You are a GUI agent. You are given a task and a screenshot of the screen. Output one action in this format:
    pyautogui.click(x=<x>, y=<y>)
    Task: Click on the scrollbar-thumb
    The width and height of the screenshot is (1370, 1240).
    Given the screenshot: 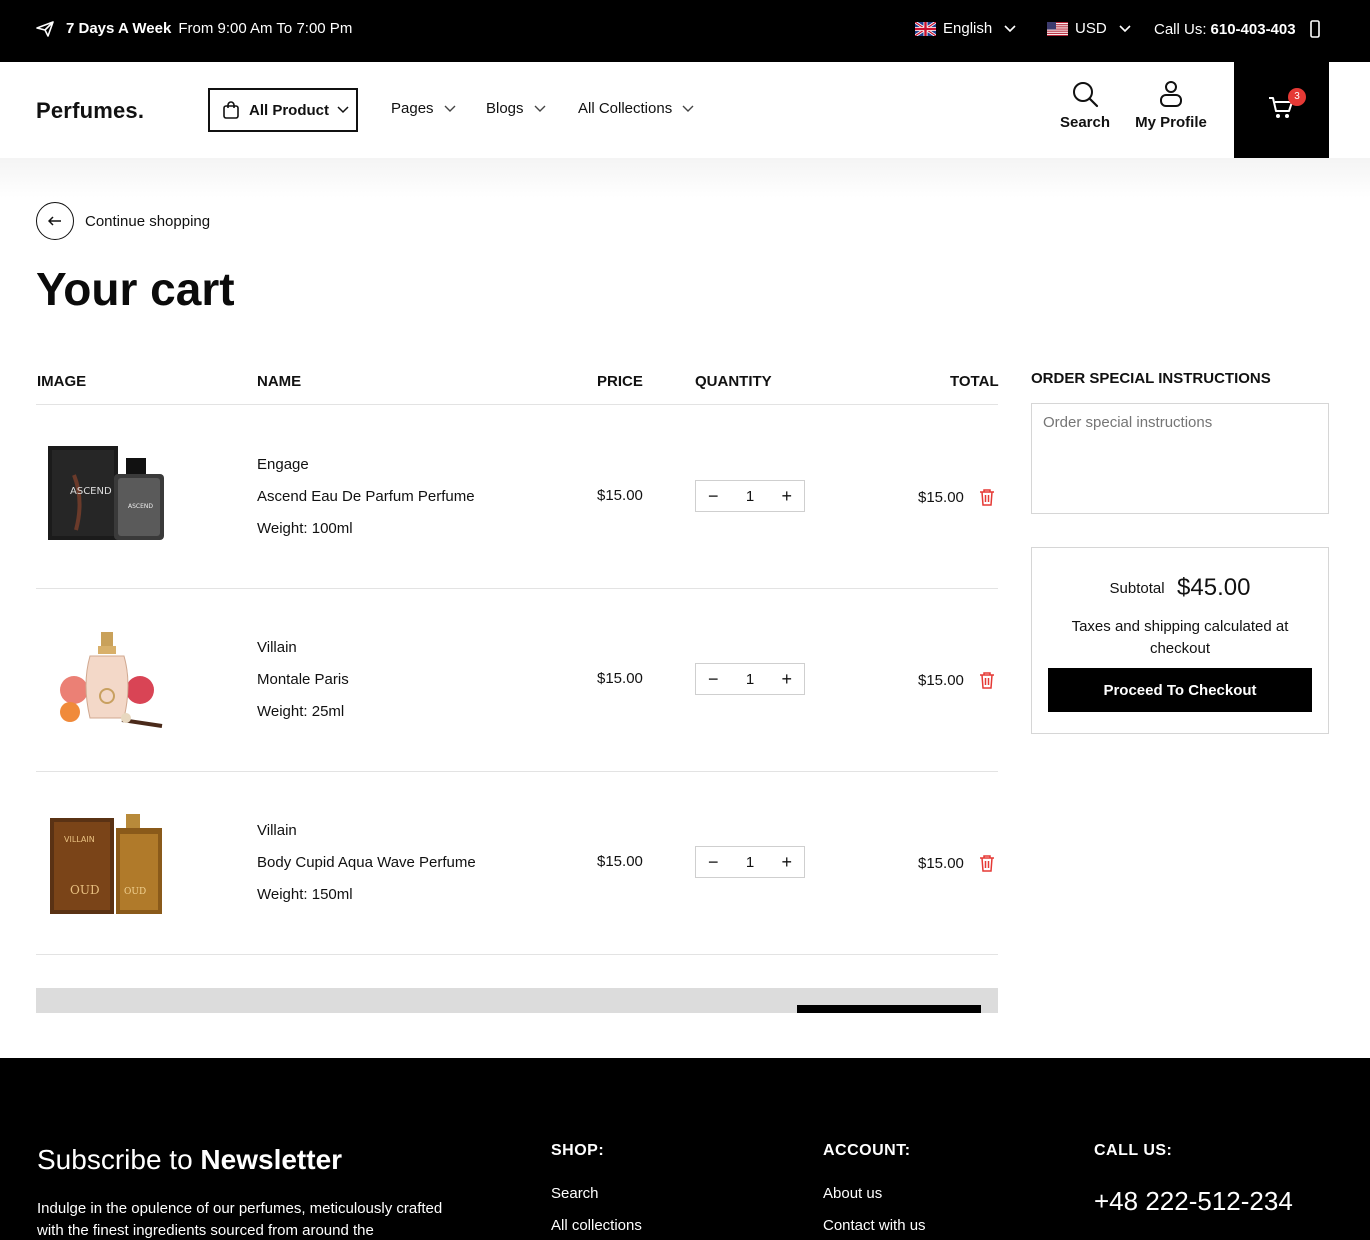 What is the action you would take?
    pyautogui.click(x=889, y=1009)
    